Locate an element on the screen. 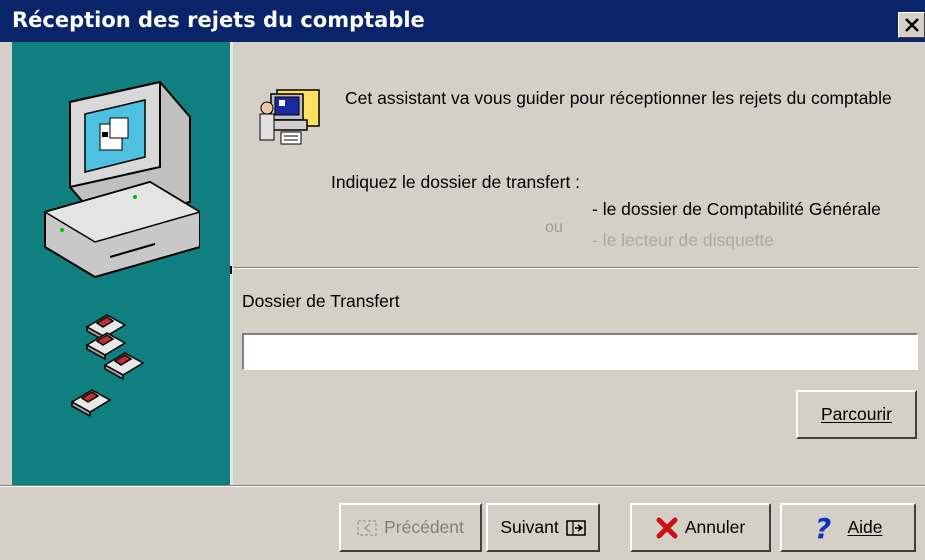  option-floppy-drive: - le lecteur de disquette is located at coordinates (683, 240).